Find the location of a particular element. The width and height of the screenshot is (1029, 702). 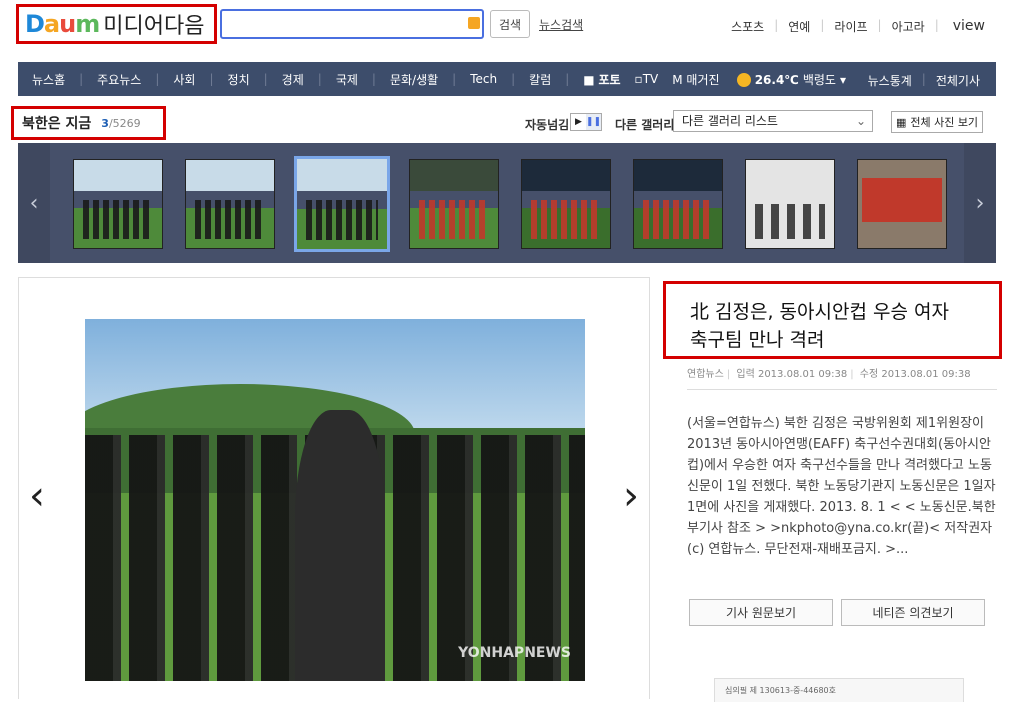

divider is located at coordinates (842, 389).